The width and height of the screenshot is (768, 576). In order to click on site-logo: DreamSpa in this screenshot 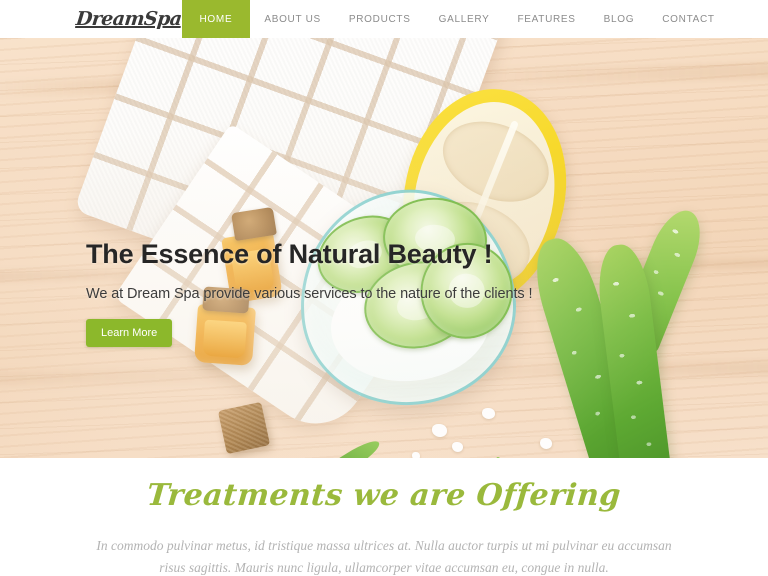, I will do `click(129, 19)`.